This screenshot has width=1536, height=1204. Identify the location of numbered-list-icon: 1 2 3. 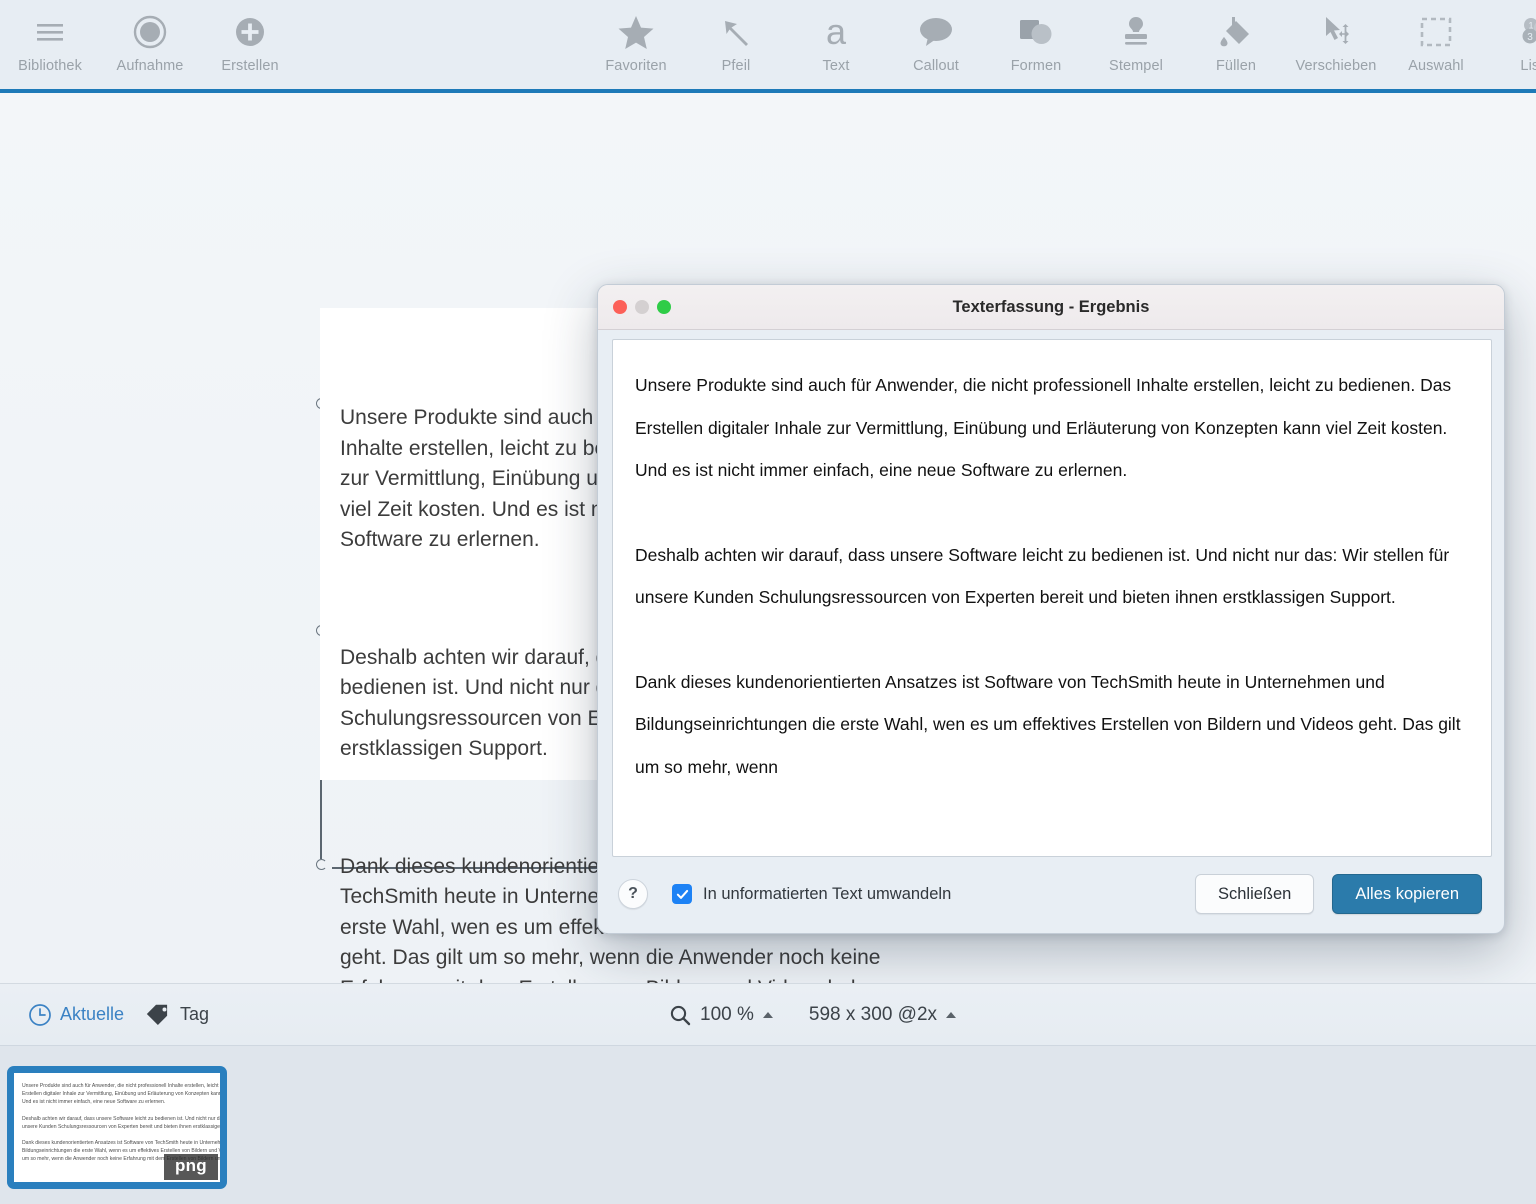
(1524, 32).